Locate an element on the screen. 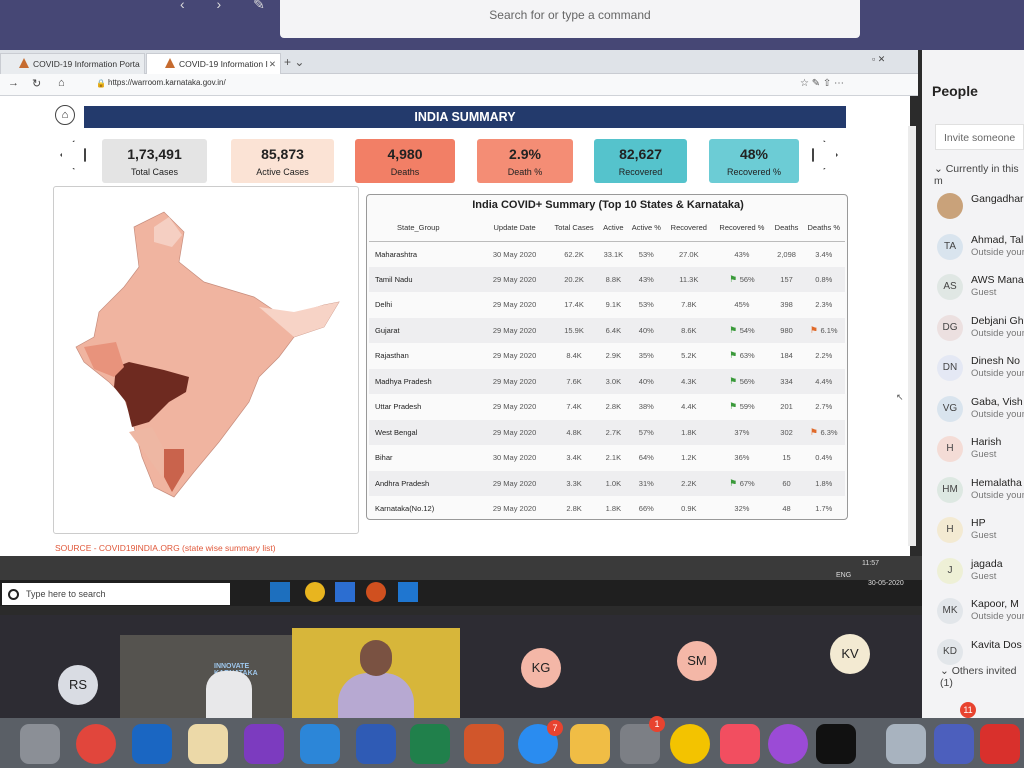  command-search-box: Search for or type a command is located at coordinates (570, 19).